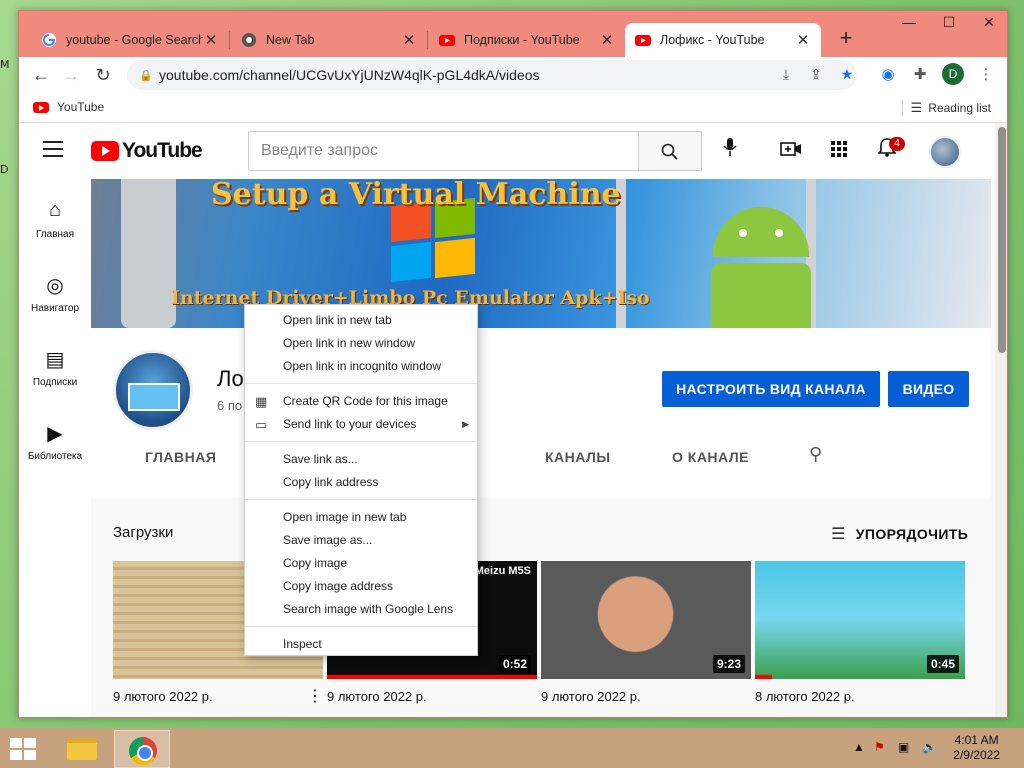 Image resolution: width=1024 pixels, height=768 pixels. What do you see at coordinates (847, 76) in the screenshot?
I see `bookmark-star-icon: ★` at bounding box center [847, 76].